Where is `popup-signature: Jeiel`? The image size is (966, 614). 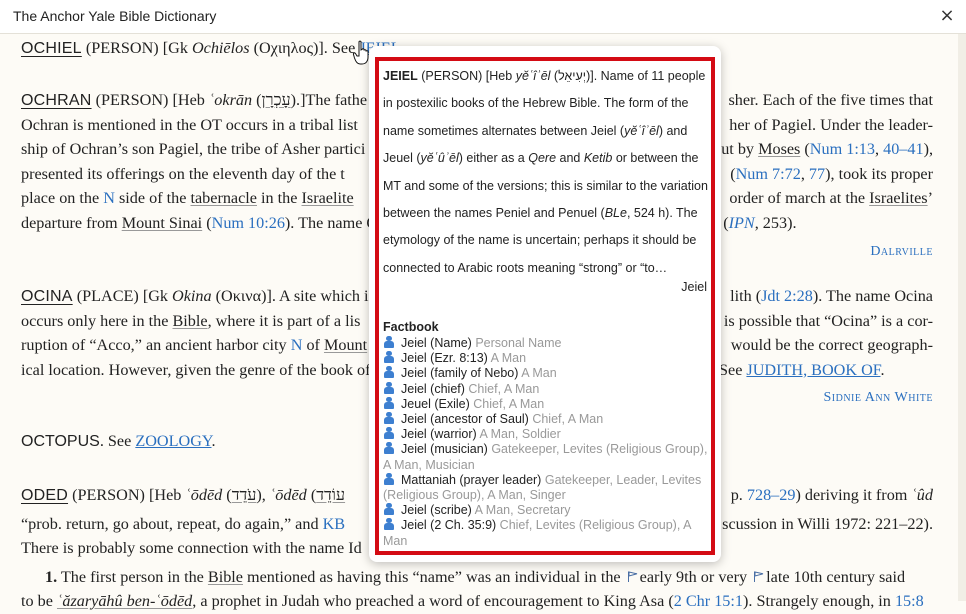
popup-signature: Jeiel is located at coordinates (694, 287).